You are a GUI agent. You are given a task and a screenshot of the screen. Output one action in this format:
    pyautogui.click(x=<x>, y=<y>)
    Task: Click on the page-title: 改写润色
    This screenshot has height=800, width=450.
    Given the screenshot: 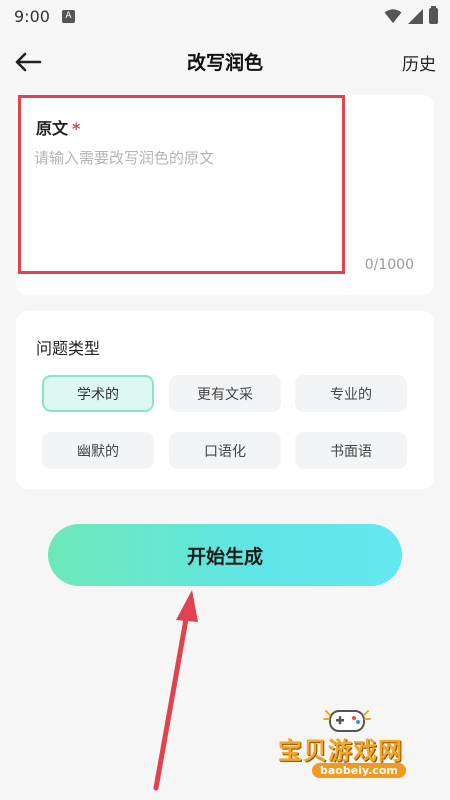 What is the action you would take?
    pyautogui.click(x=224, y=63)
    